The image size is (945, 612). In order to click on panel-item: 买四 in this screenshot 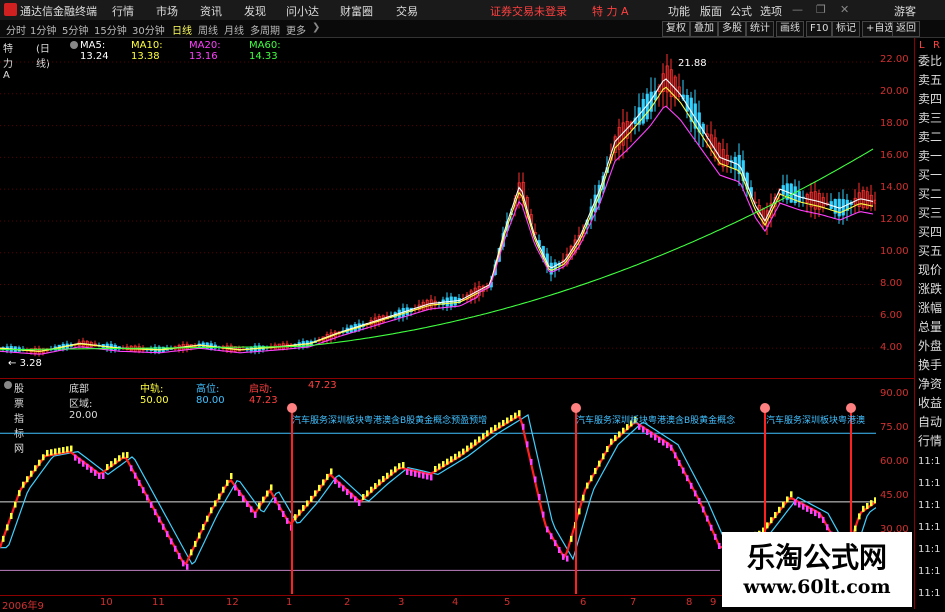, I will do `click(930, 231)`.